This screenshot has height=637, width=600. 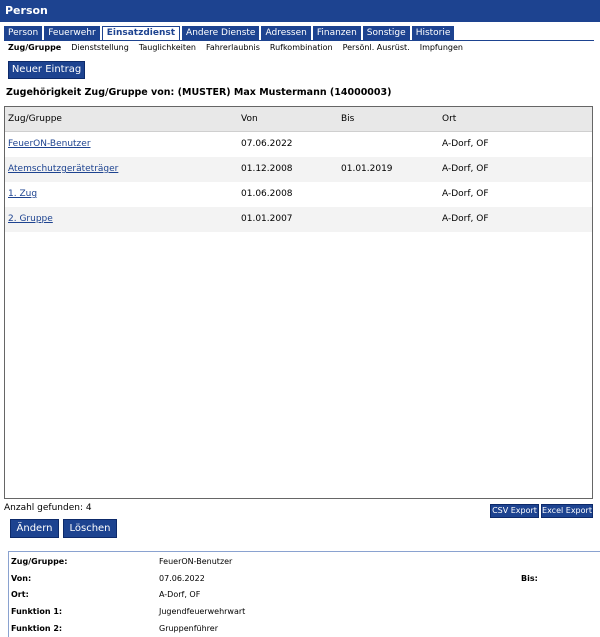 What do you see at coordinates (441, 48) in the screenshot?
I see `subtab-impfungen: Impfungen` at bounding box center [441, 48].